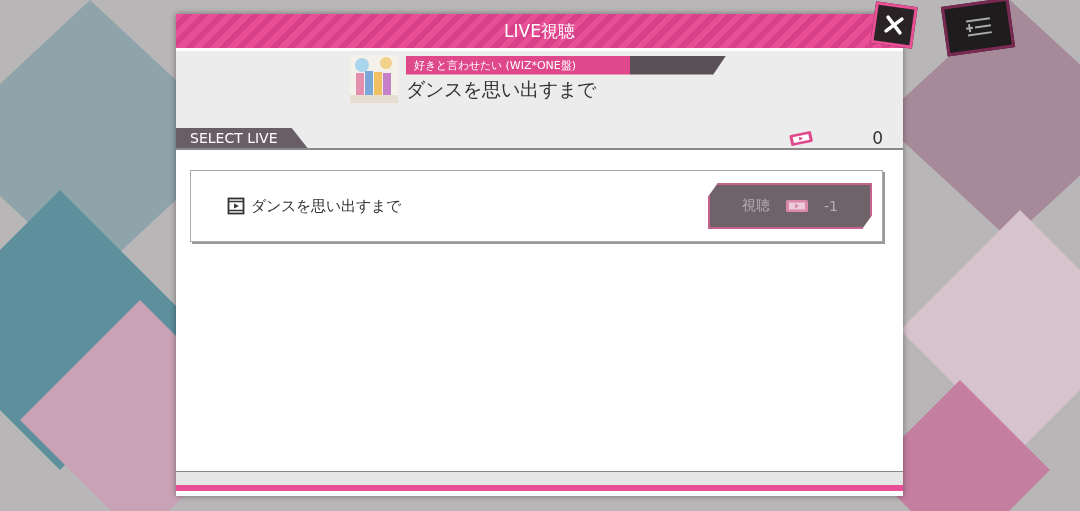 The width and height of the screenshot is (1080, 511). What do you see at coordinates (566, 65) in the screenshot?
I see `album-name: 好きと言わせたい (WIZ*ONE盤)` at bounding box center [566, 65].